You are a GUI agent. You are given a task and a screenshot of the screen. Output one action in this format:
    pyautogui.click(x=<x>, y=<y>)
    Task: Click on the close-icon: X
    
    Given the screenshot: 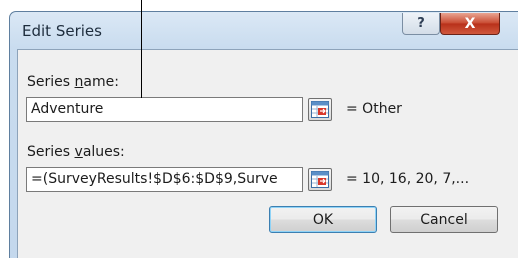 What is the action you would take?
    pyautogui.click(x=470, y=23)
    